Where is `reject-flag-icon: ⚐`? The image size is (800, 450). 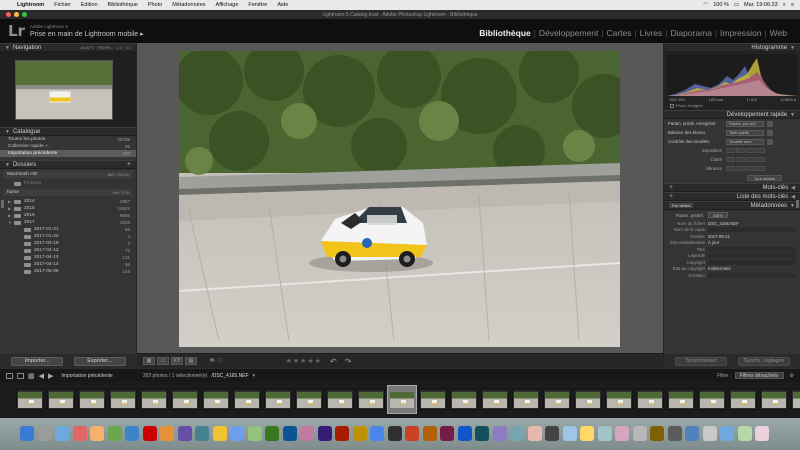
reject-flag-icon: ⚐ is located at coordinates (220, 361).